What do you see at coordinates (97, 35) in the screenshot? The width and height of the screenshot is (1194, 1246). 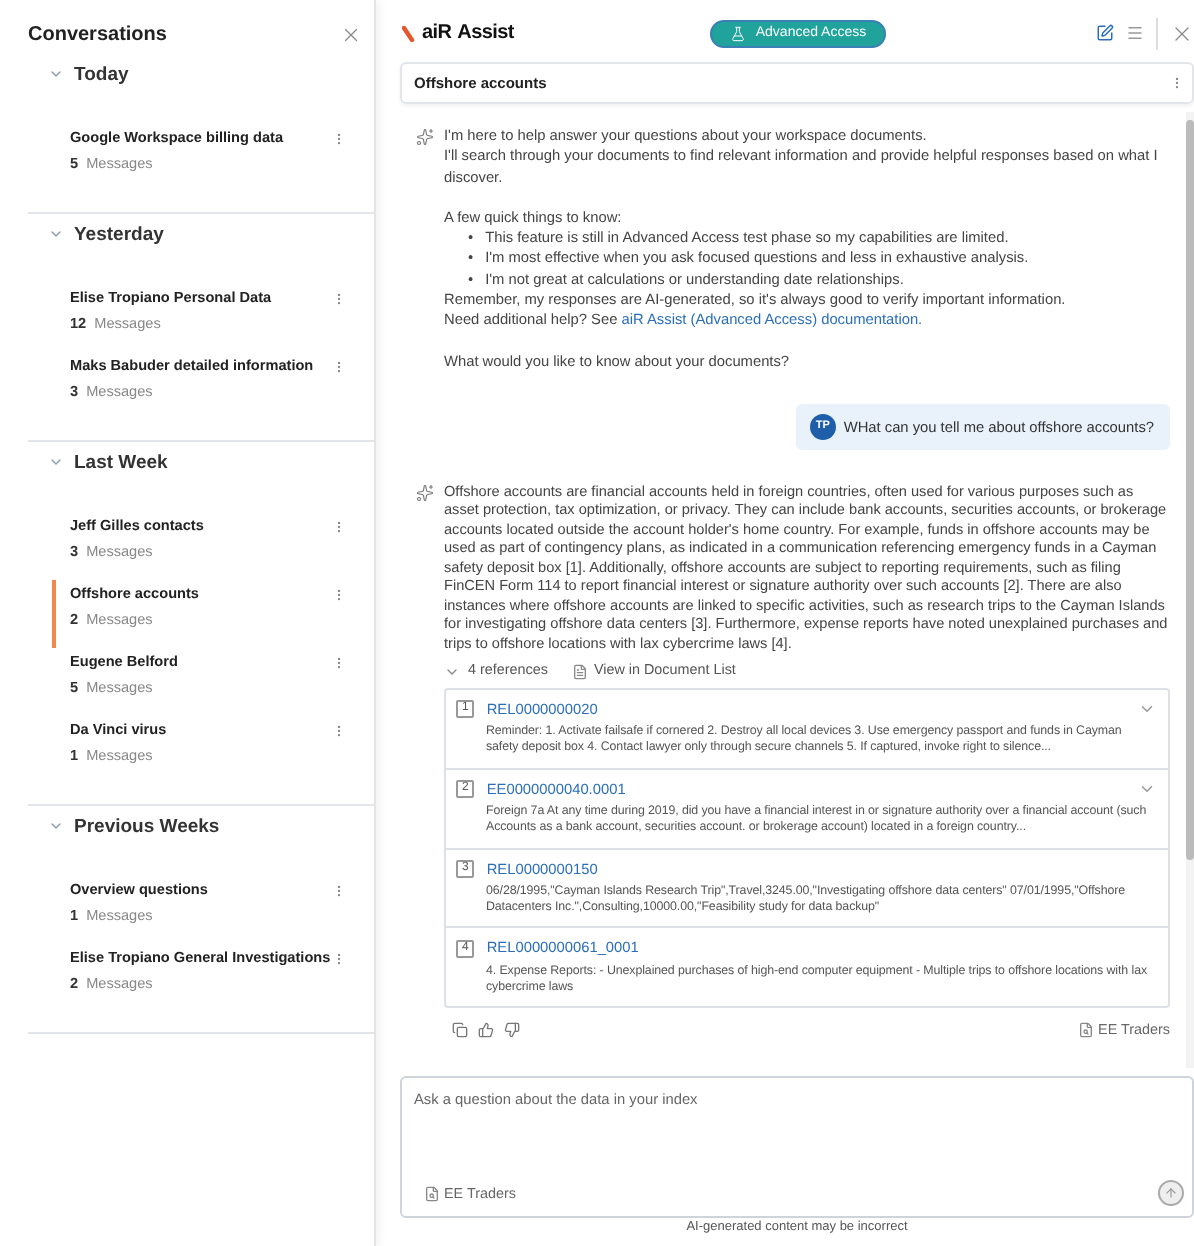 I see `sidebar-title: Conversations` at bounding box center [97, 35].